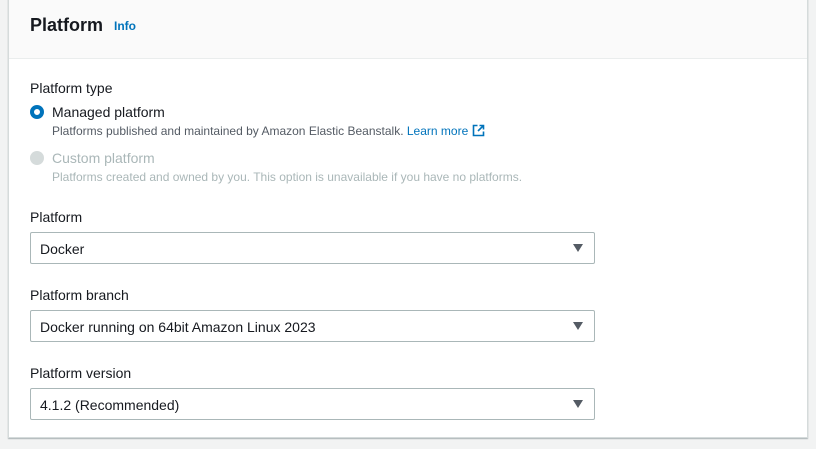 This screenshot has height=449, width=816. I want to click on platform-select: Docker, so click(312, 248).